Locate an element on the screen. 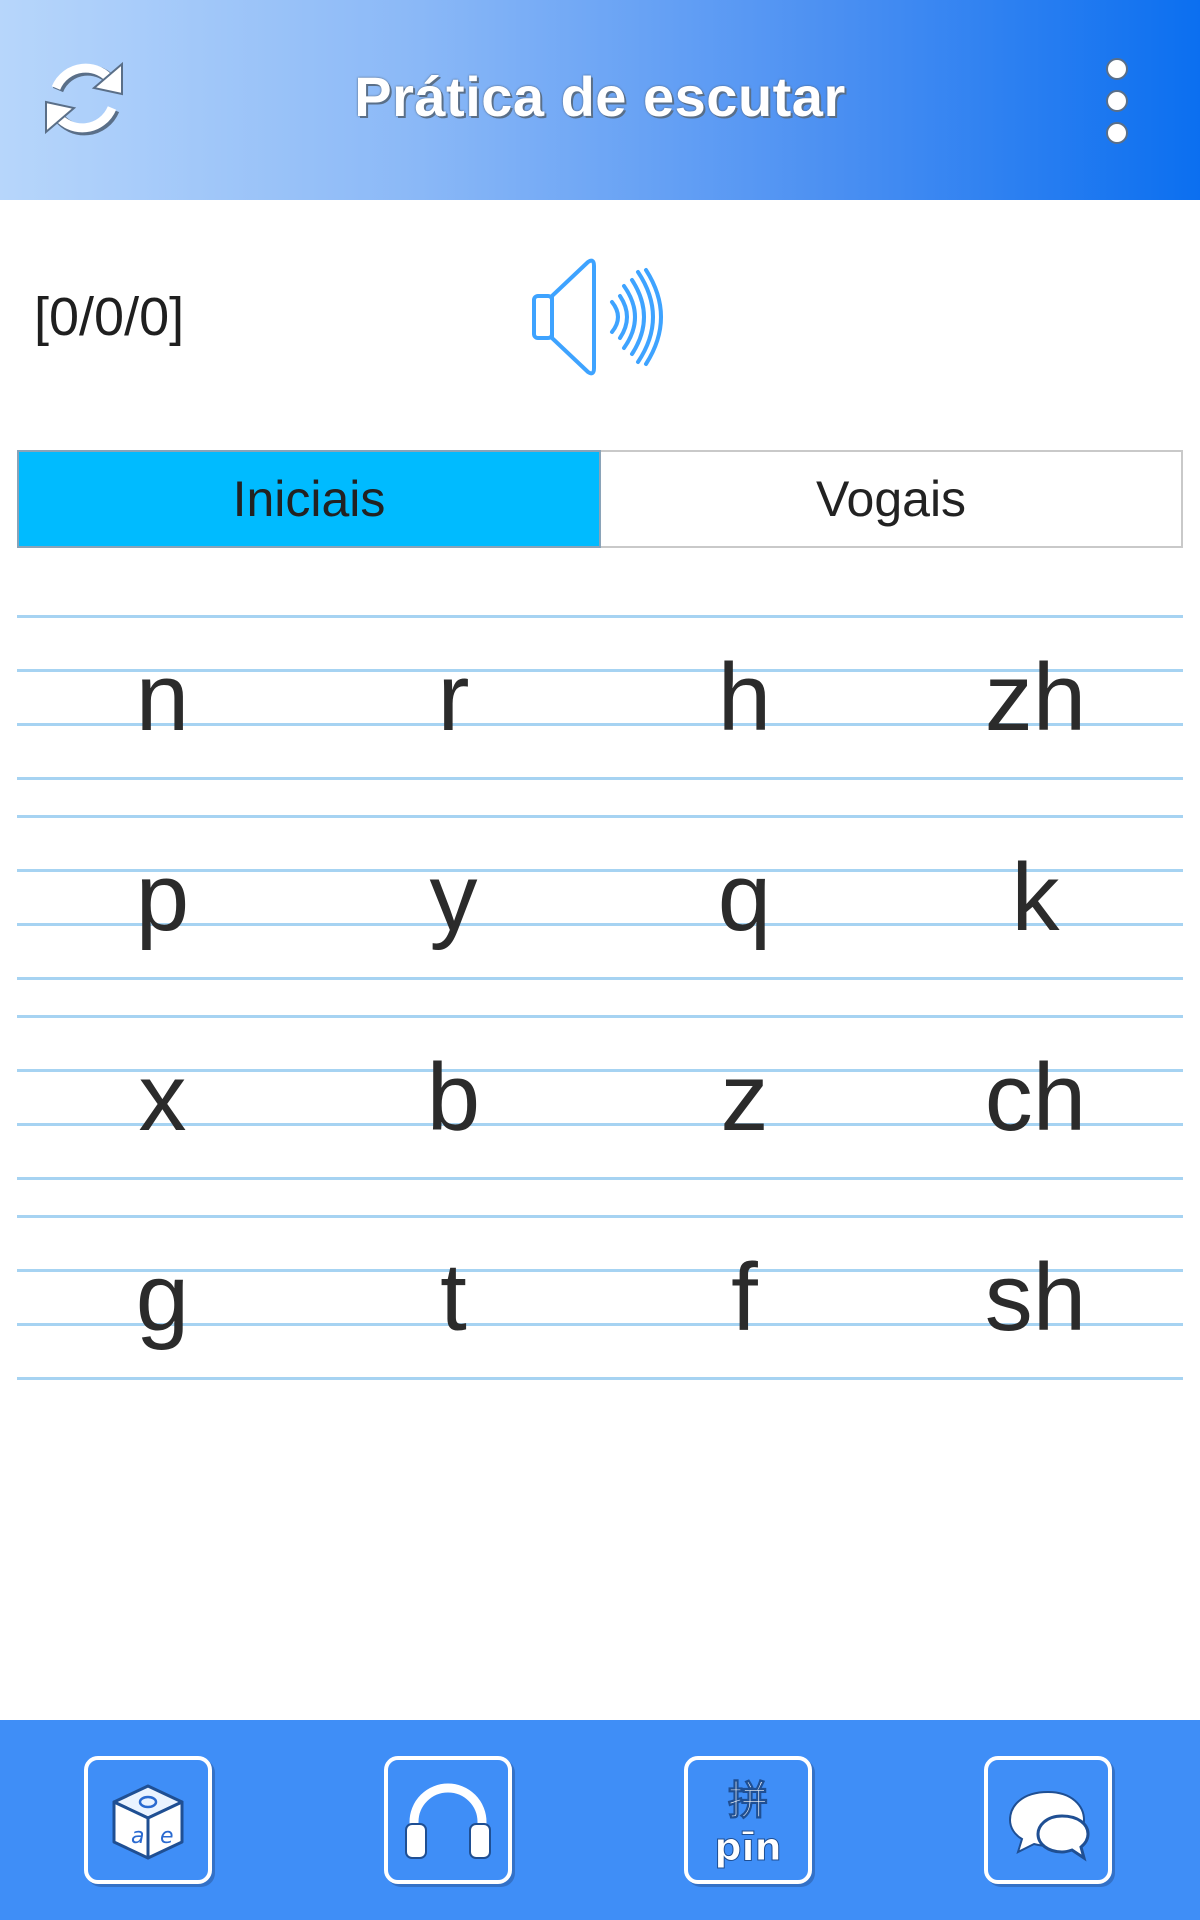  headphones-icon is located at coordinates (448, 1821).